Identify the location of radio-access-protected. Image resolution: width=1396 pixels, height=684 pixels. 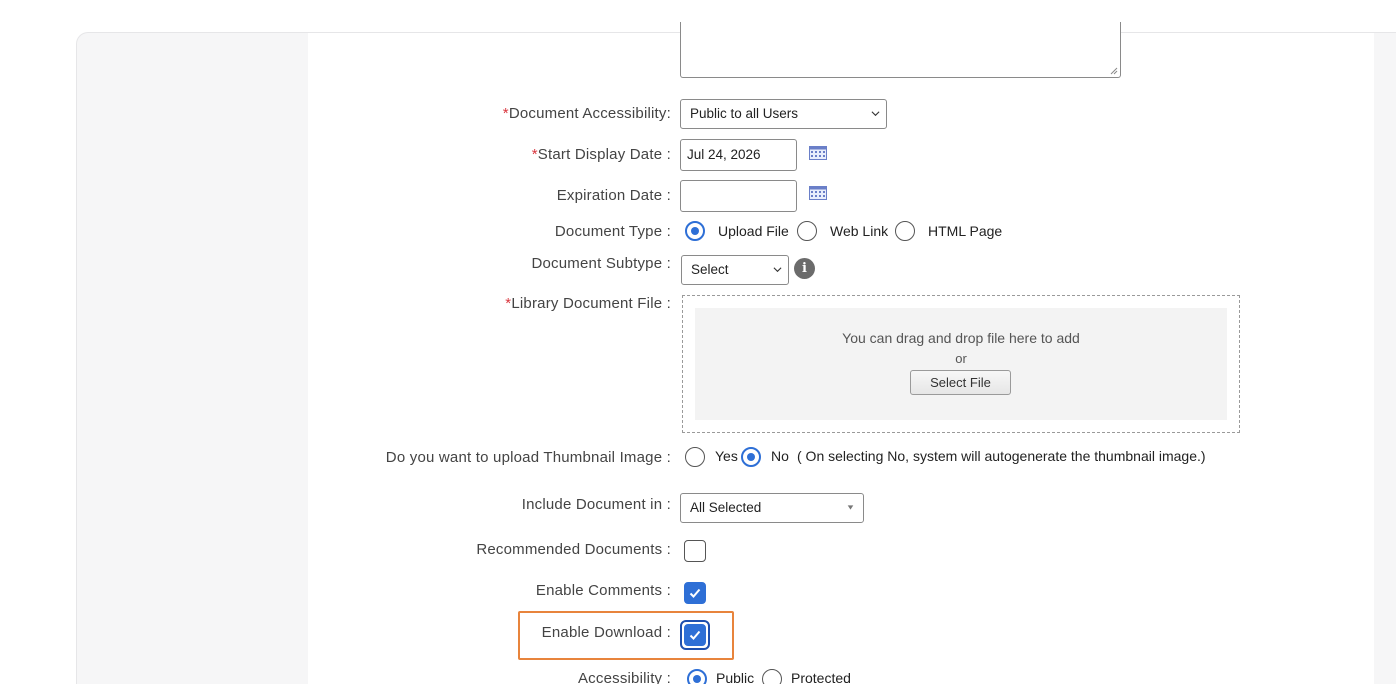
(772, 676).